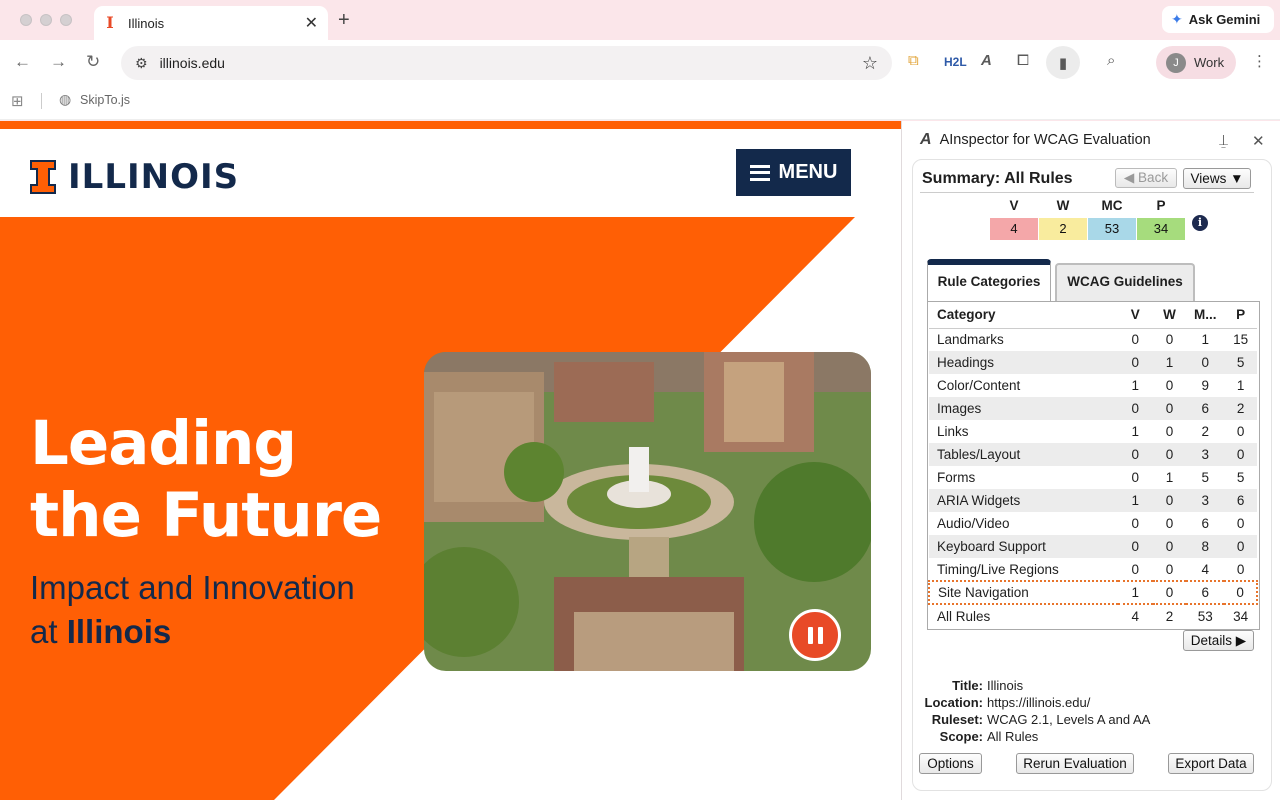 The width and height of the screenshot is (1280, 800). What do you see at coordinates (311, 23) in the screenshot?
I see `tab-close-icon: ✕` at bounding box center [311, 23].